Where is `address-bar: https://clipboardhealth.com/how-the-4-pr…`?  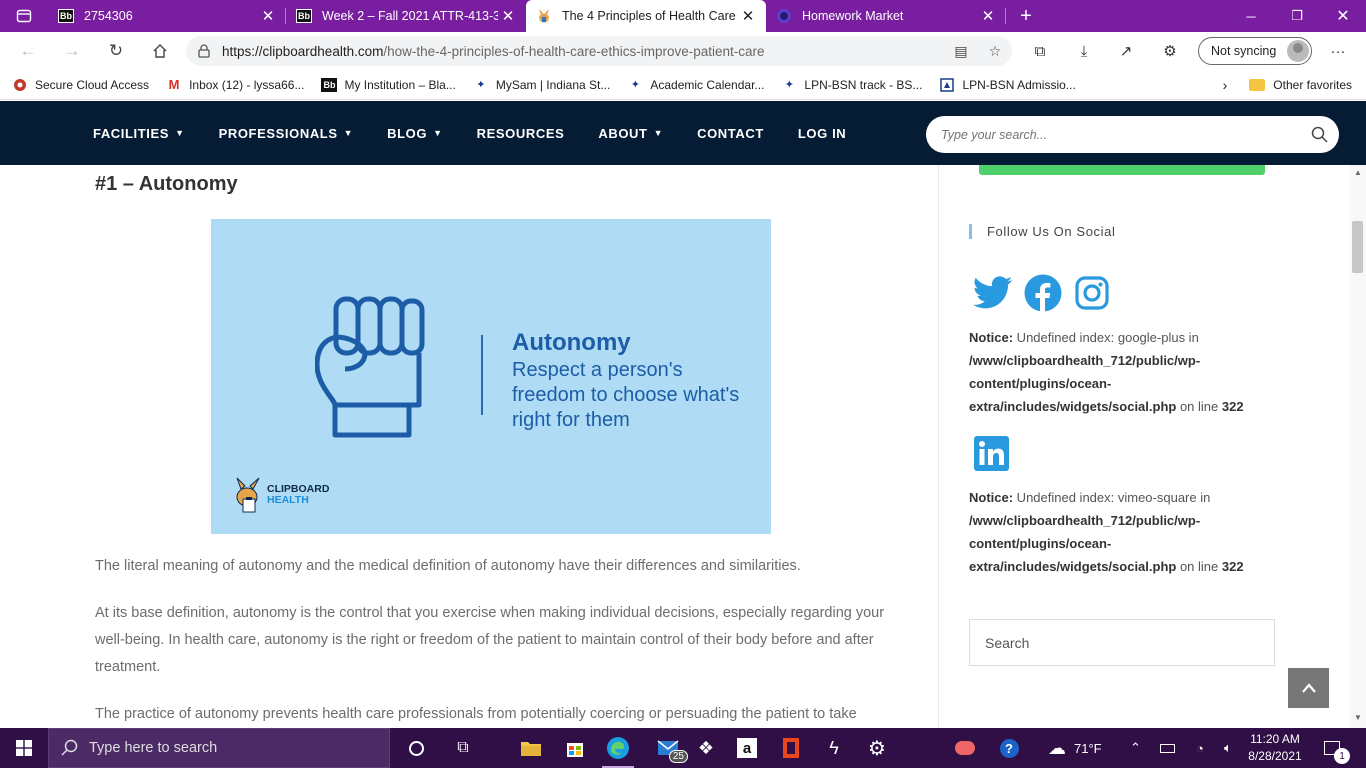 address-bar: https://clipboardhealth.com/how-the-4-pr… is located at coordinates (599, 51).